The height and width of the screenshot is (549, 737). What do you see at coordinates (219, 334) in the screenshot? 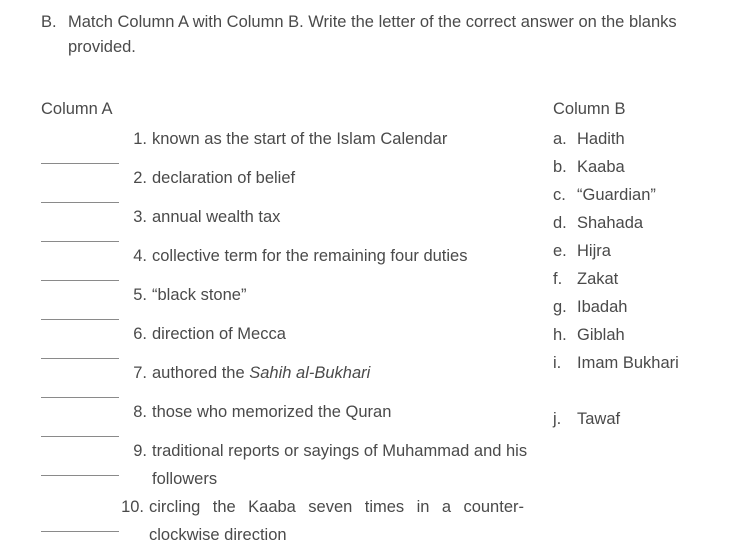
I see `item-text: direction of Mecca` at bounding box center [219, 334].